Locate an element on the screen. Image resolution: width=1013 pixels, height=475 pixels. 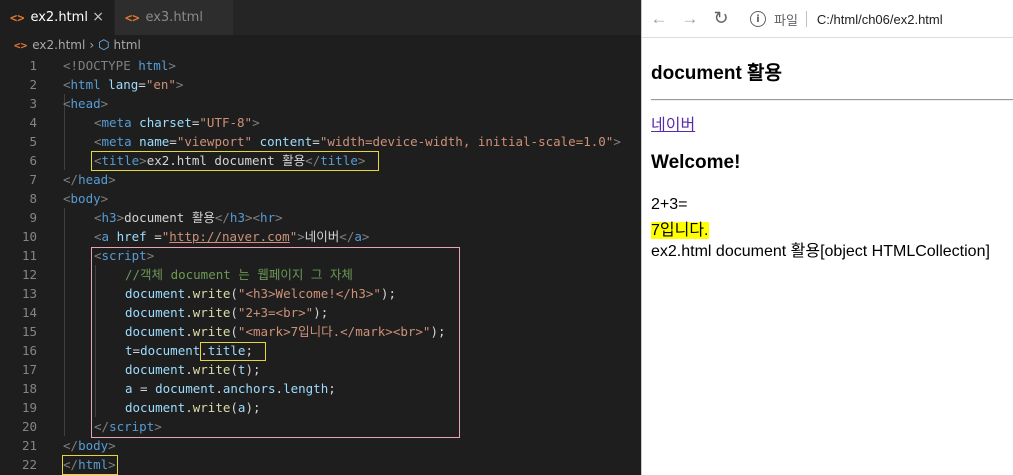
code-line: <!DOCTYPE html> is located at coordinates (119, 65).